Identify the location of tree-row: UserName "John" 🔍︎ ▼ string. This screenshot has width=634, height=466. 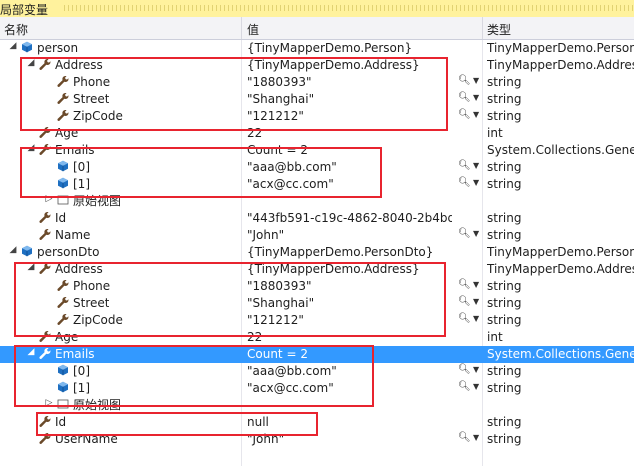
(317, 439).